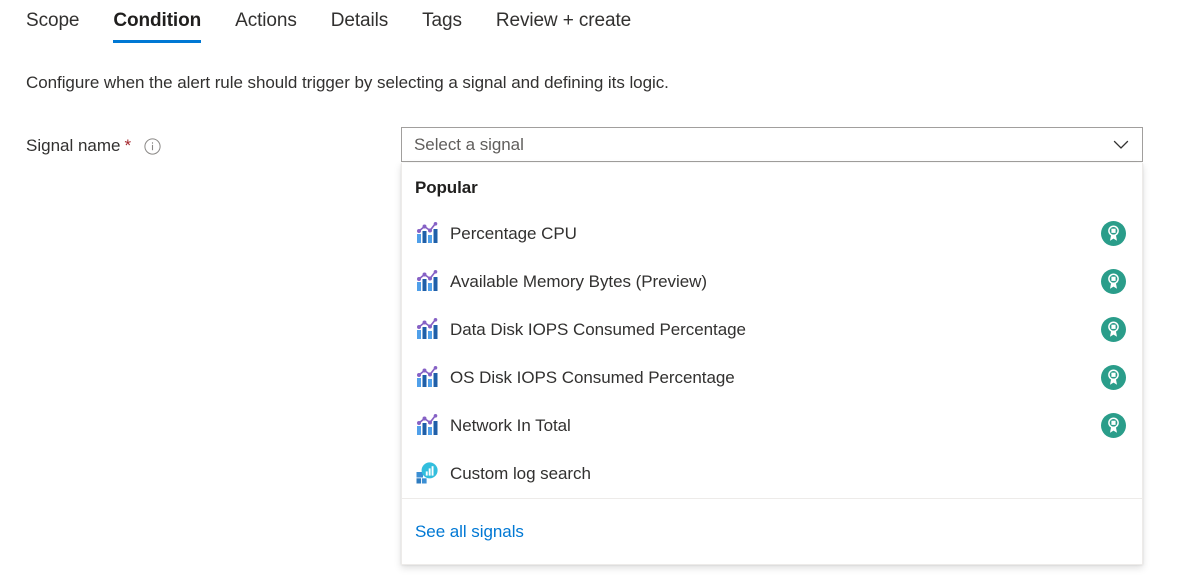  Describe the element at coordinates (513, 233) in the screenshot. I see `list-item-label: Percentage CPU` at that location.